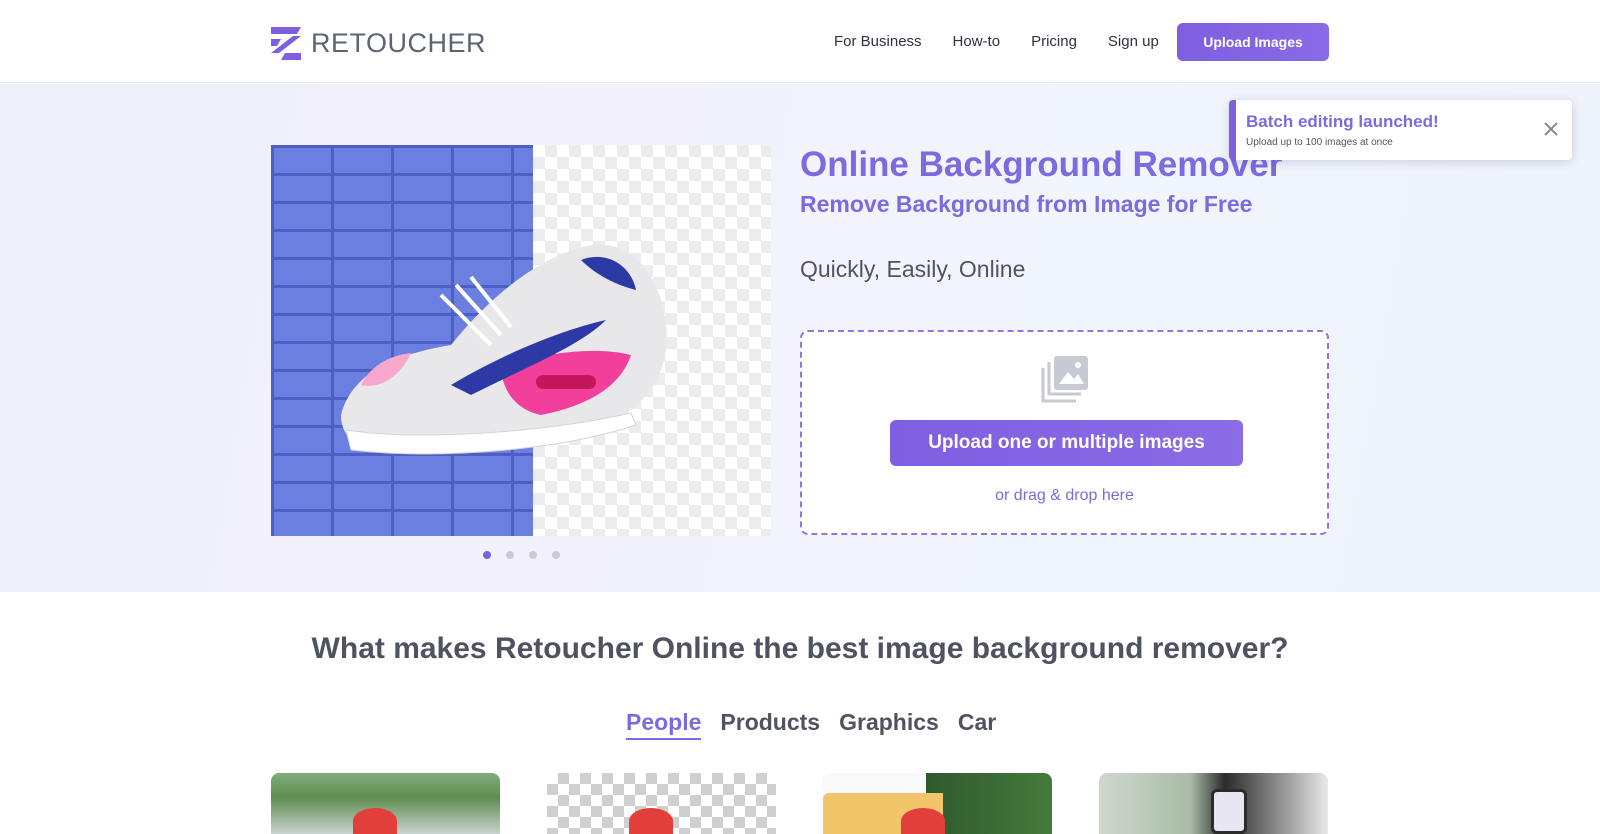 The width and height of the screenshot is (1600, 834). I want to click on carousel-dots, so click(529, 555).